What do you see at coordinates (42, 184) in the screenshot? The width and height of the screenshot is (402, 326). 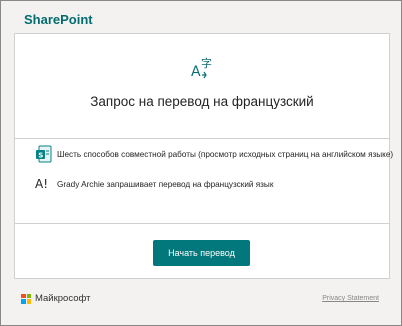 I see `language-icon: A!` at bounding box center [42, 184].